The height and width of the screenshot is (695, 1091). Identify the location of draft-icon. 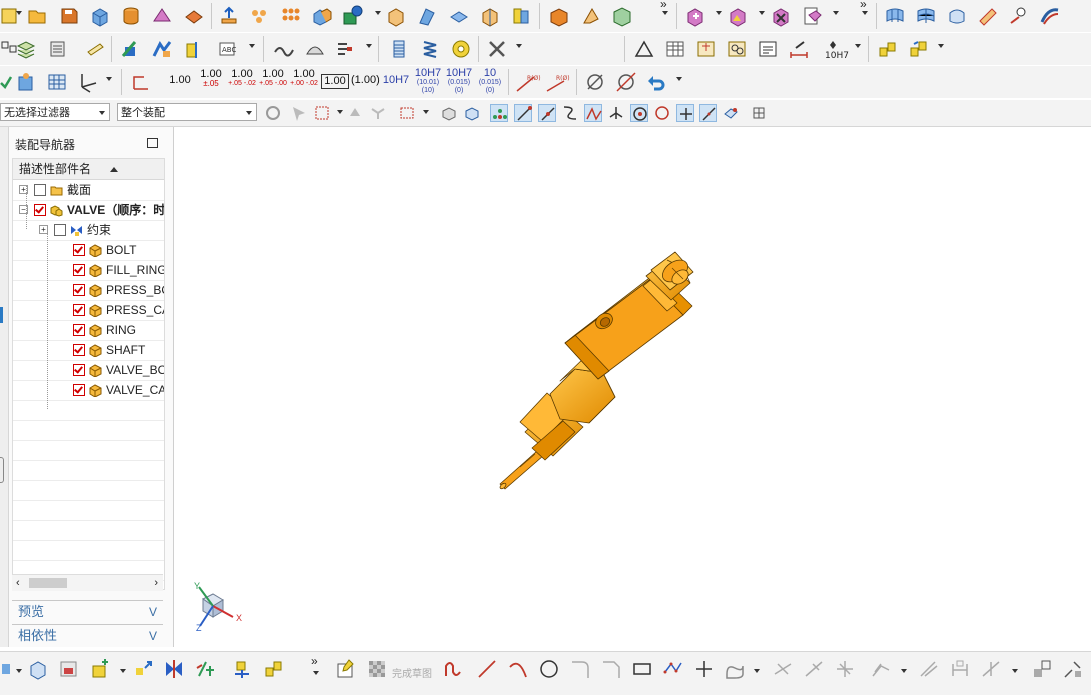
(490, 16).